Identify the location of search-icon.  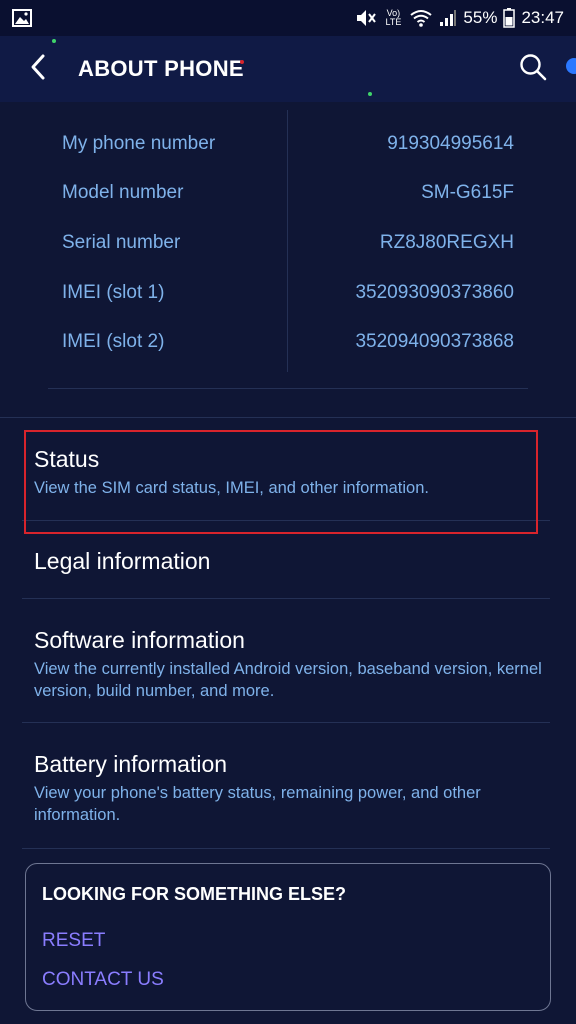
(533, 69).